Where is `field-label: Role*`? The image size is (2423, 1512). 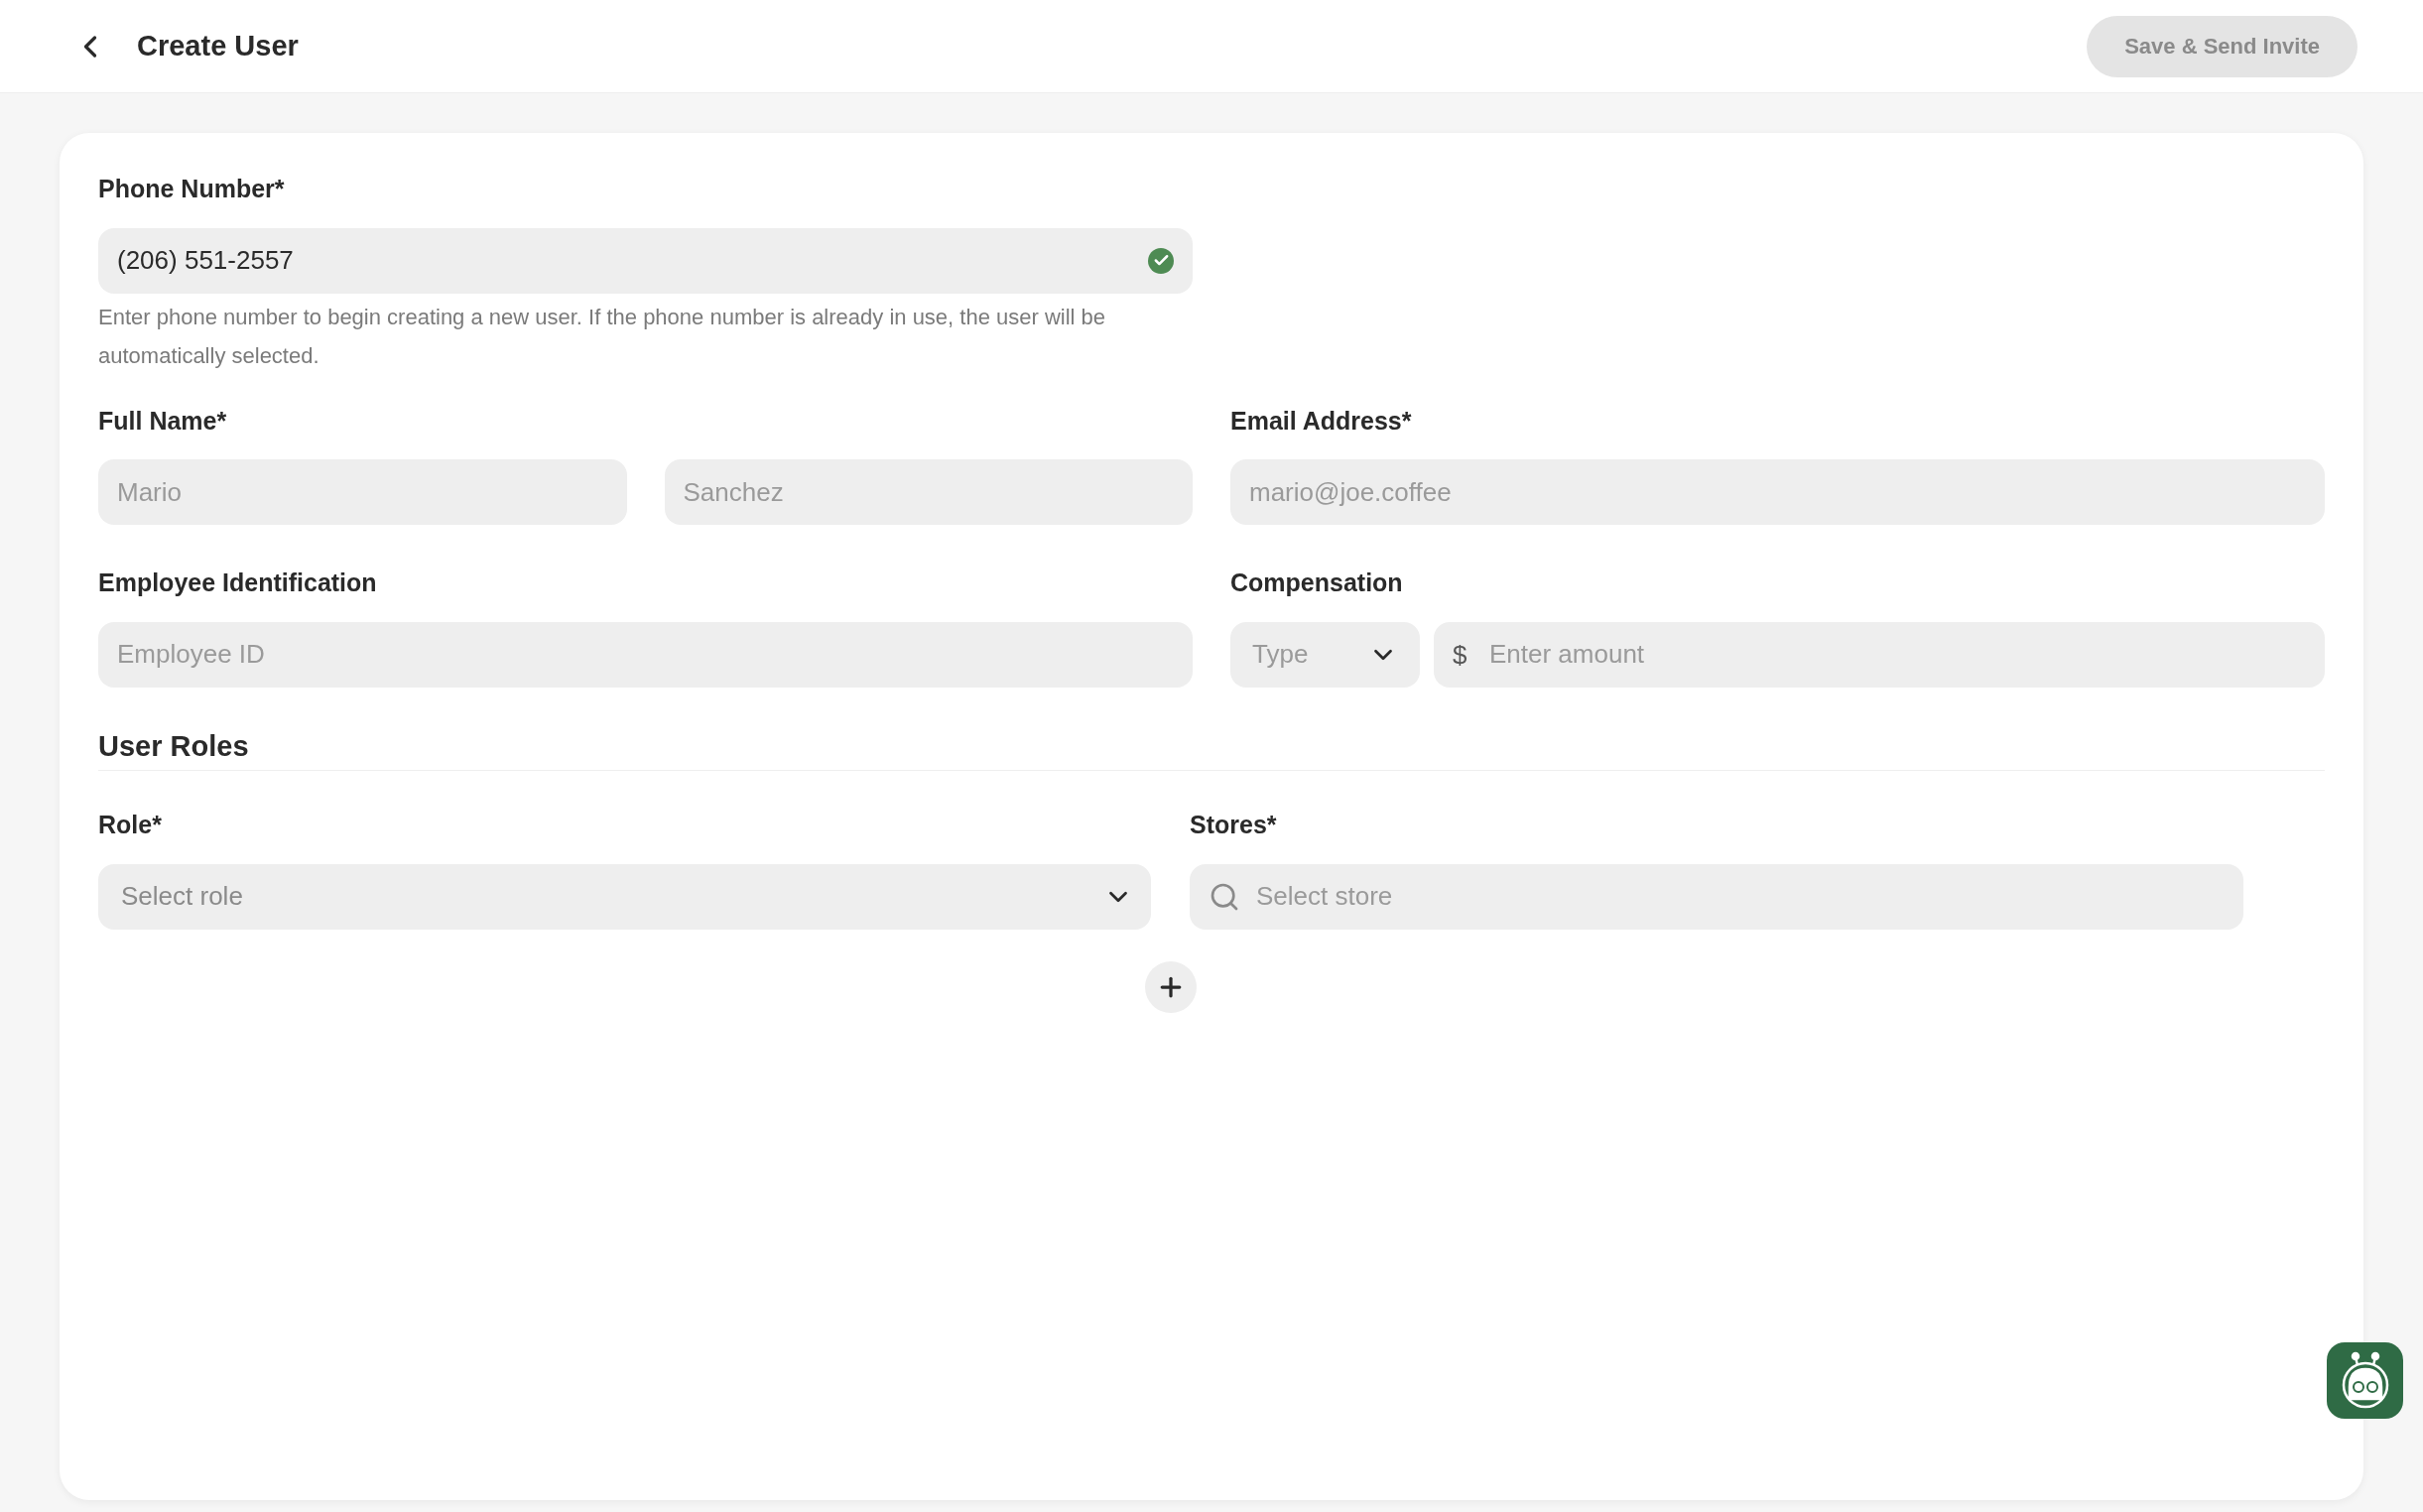
field-label: Role* is located at coordinates (131, 825).